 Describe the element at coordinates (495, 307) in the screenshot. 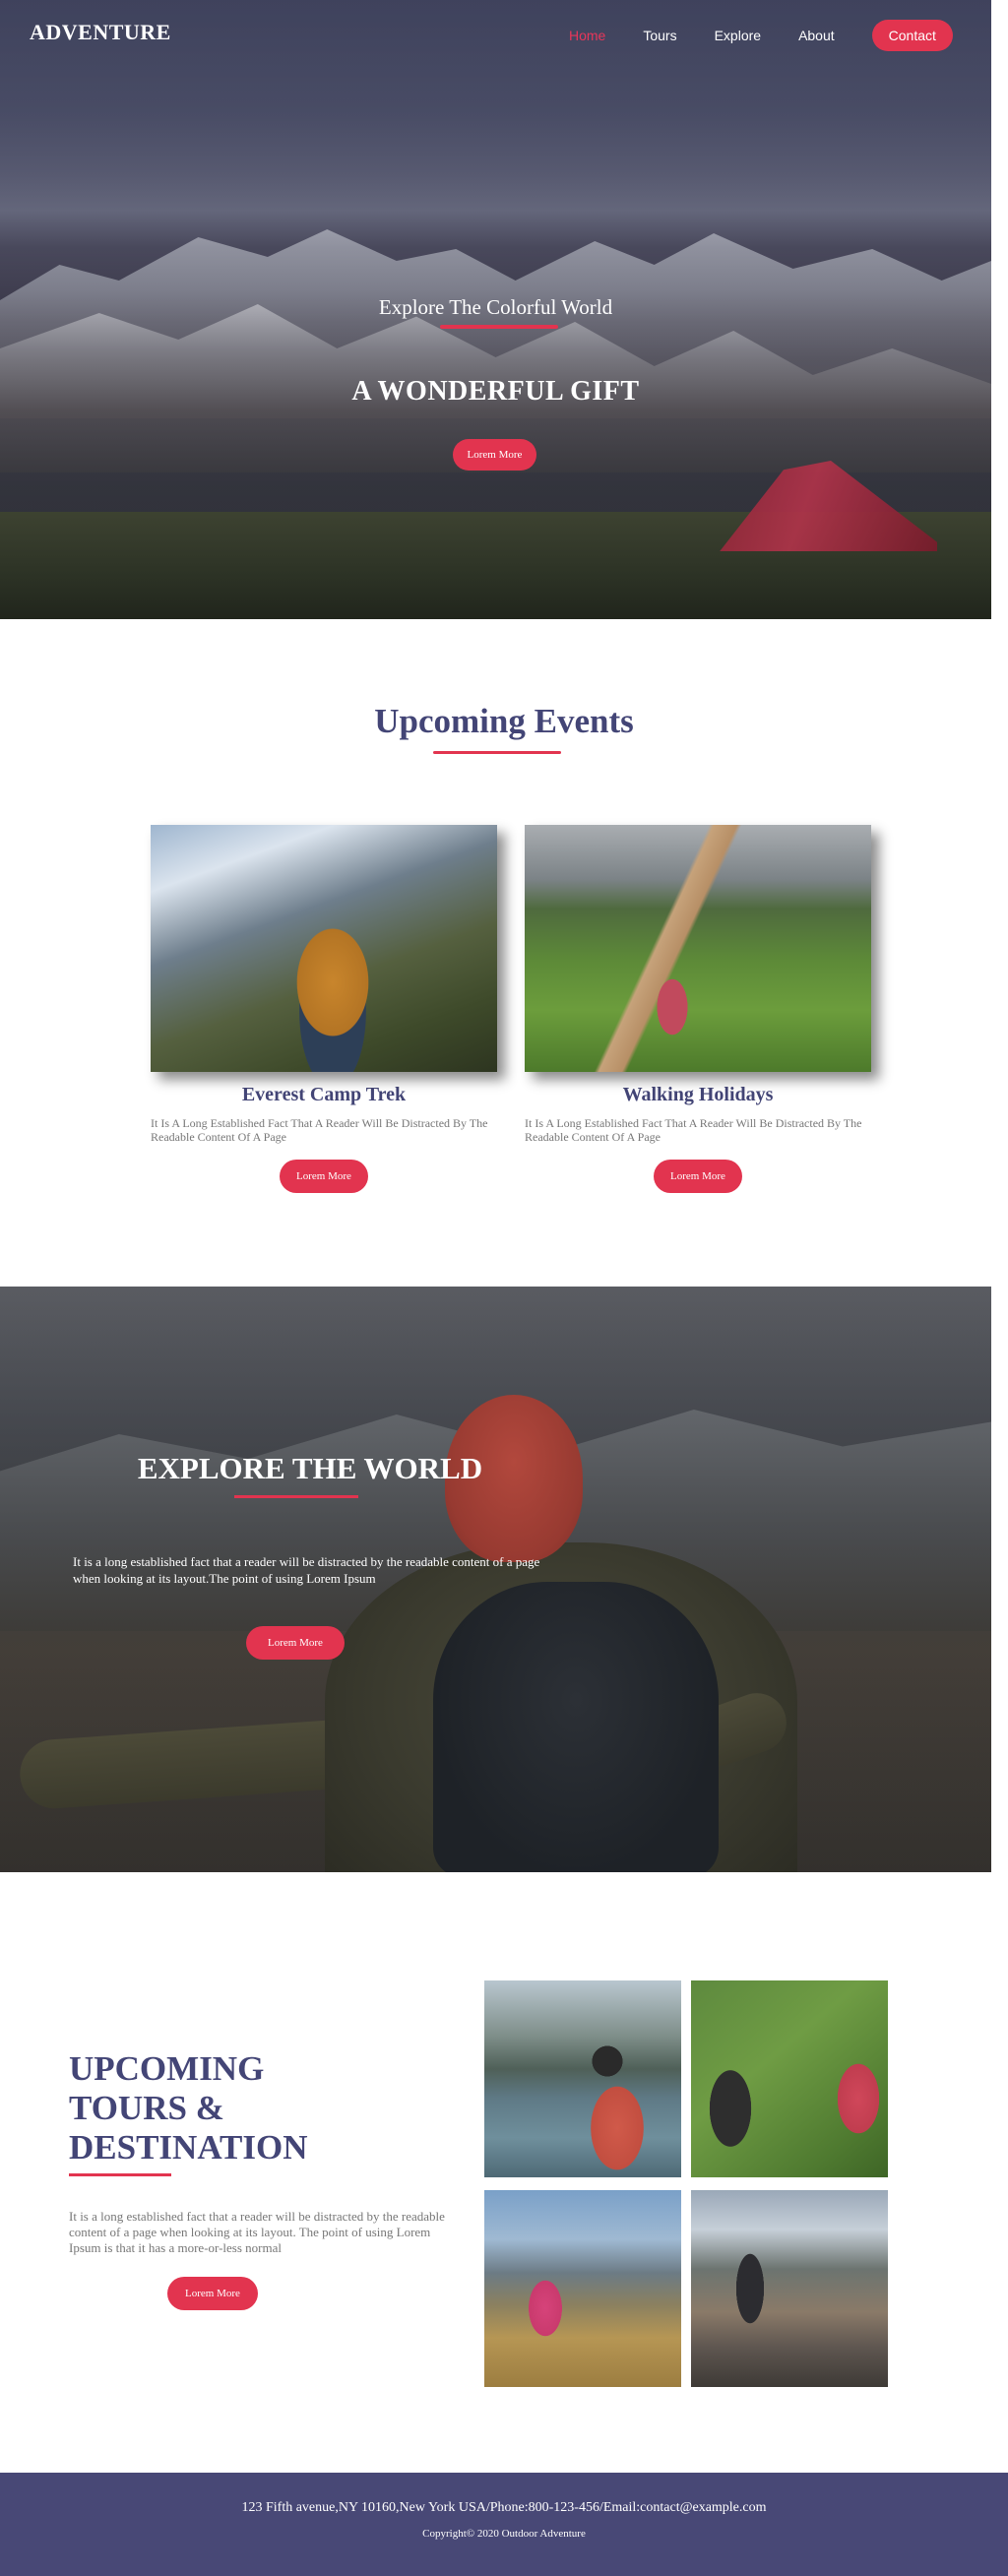

I see `hero-subtitle: Explore The Colorful World` at that location.